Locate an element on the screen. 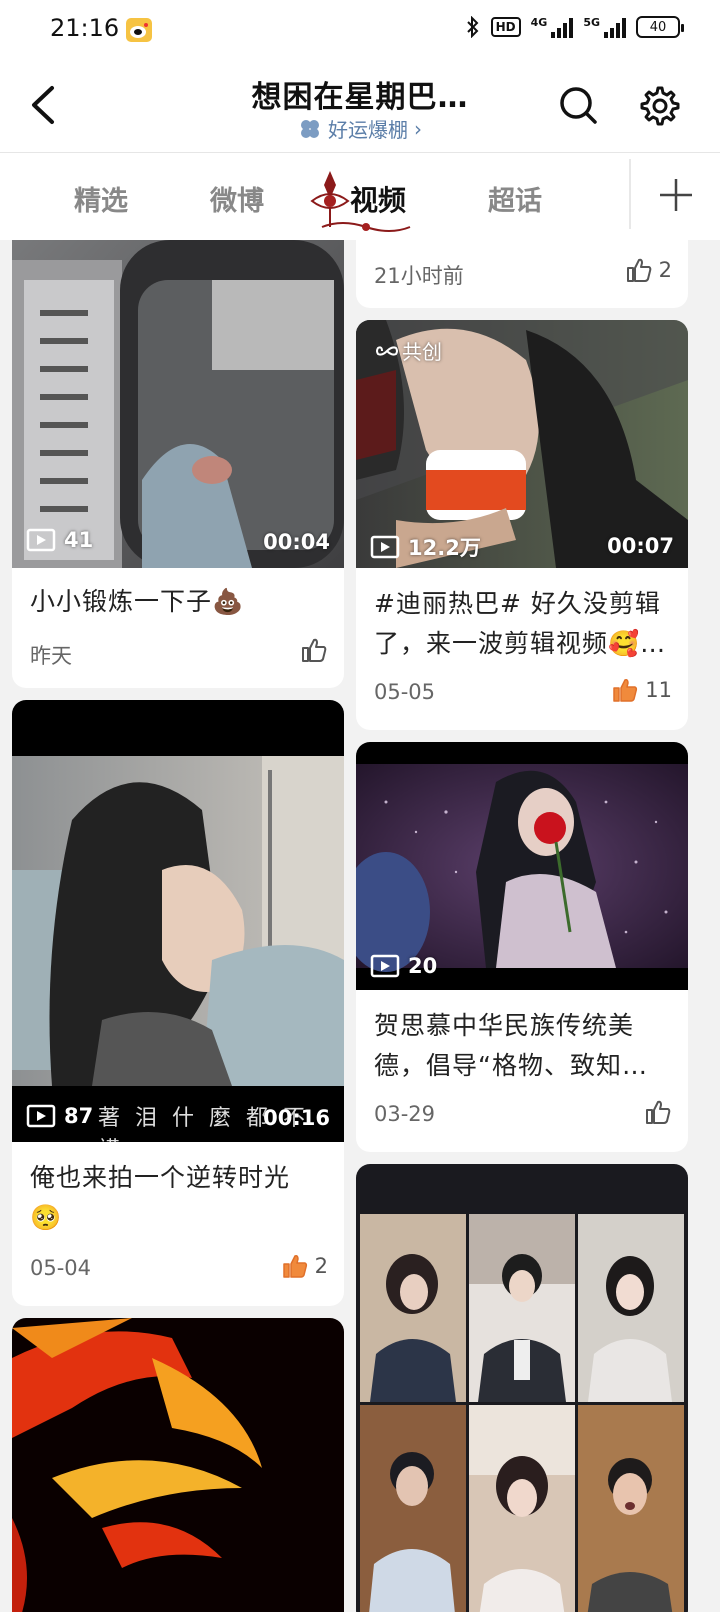 Image resolution: width=720 pixels, height=1612 pixels. fan-badge-link: 好运爆棚 › is located at coordinates (360, 128).